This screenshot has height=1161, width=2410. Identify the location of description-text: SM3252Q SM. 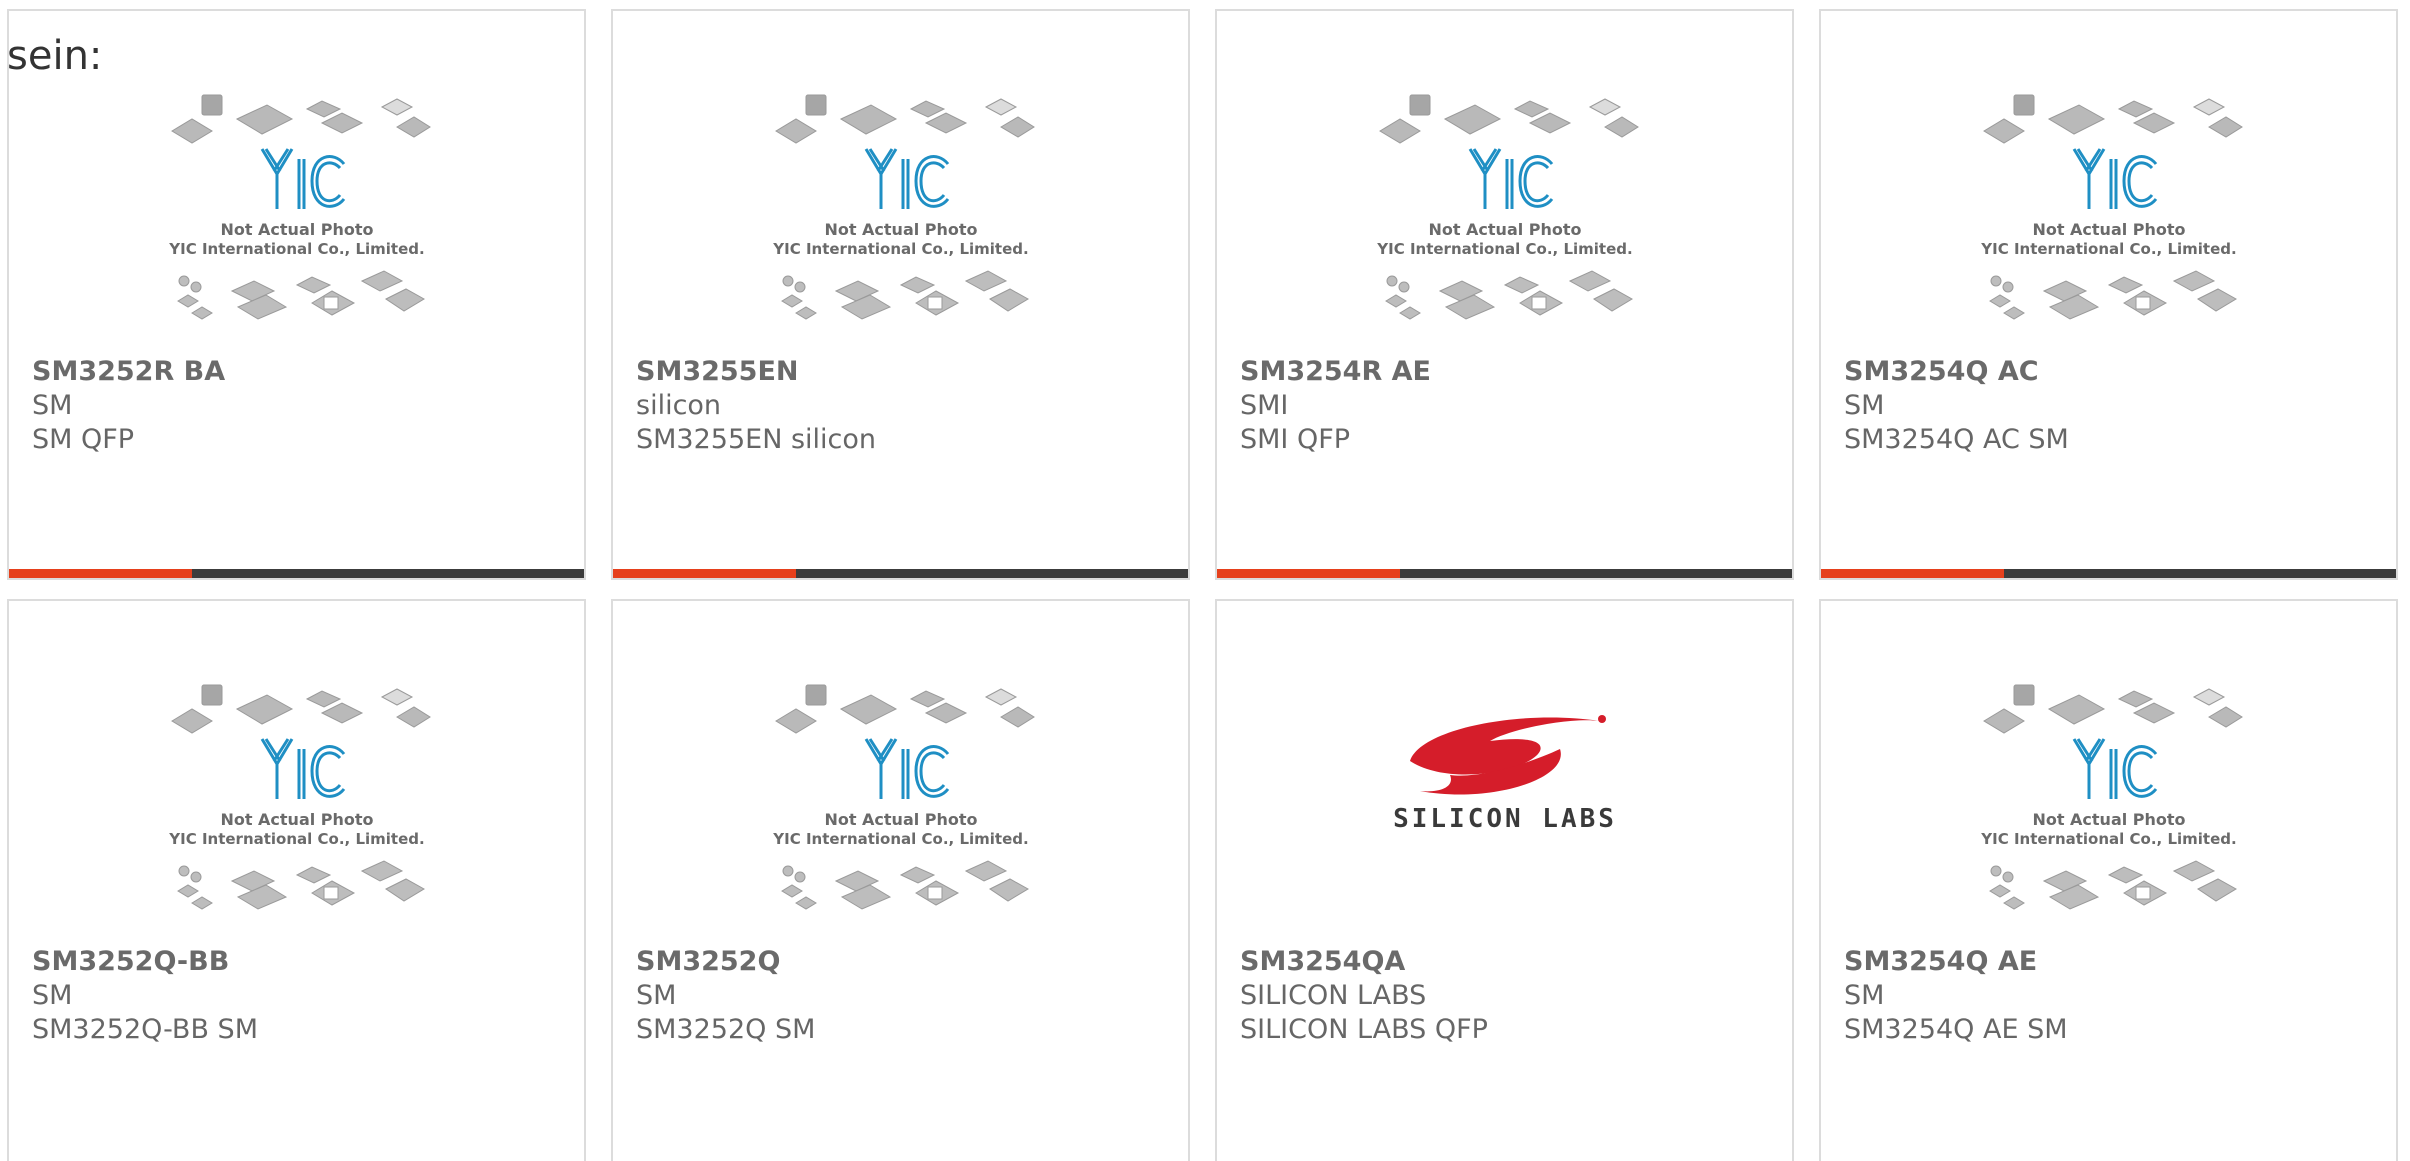
(726, 1029).